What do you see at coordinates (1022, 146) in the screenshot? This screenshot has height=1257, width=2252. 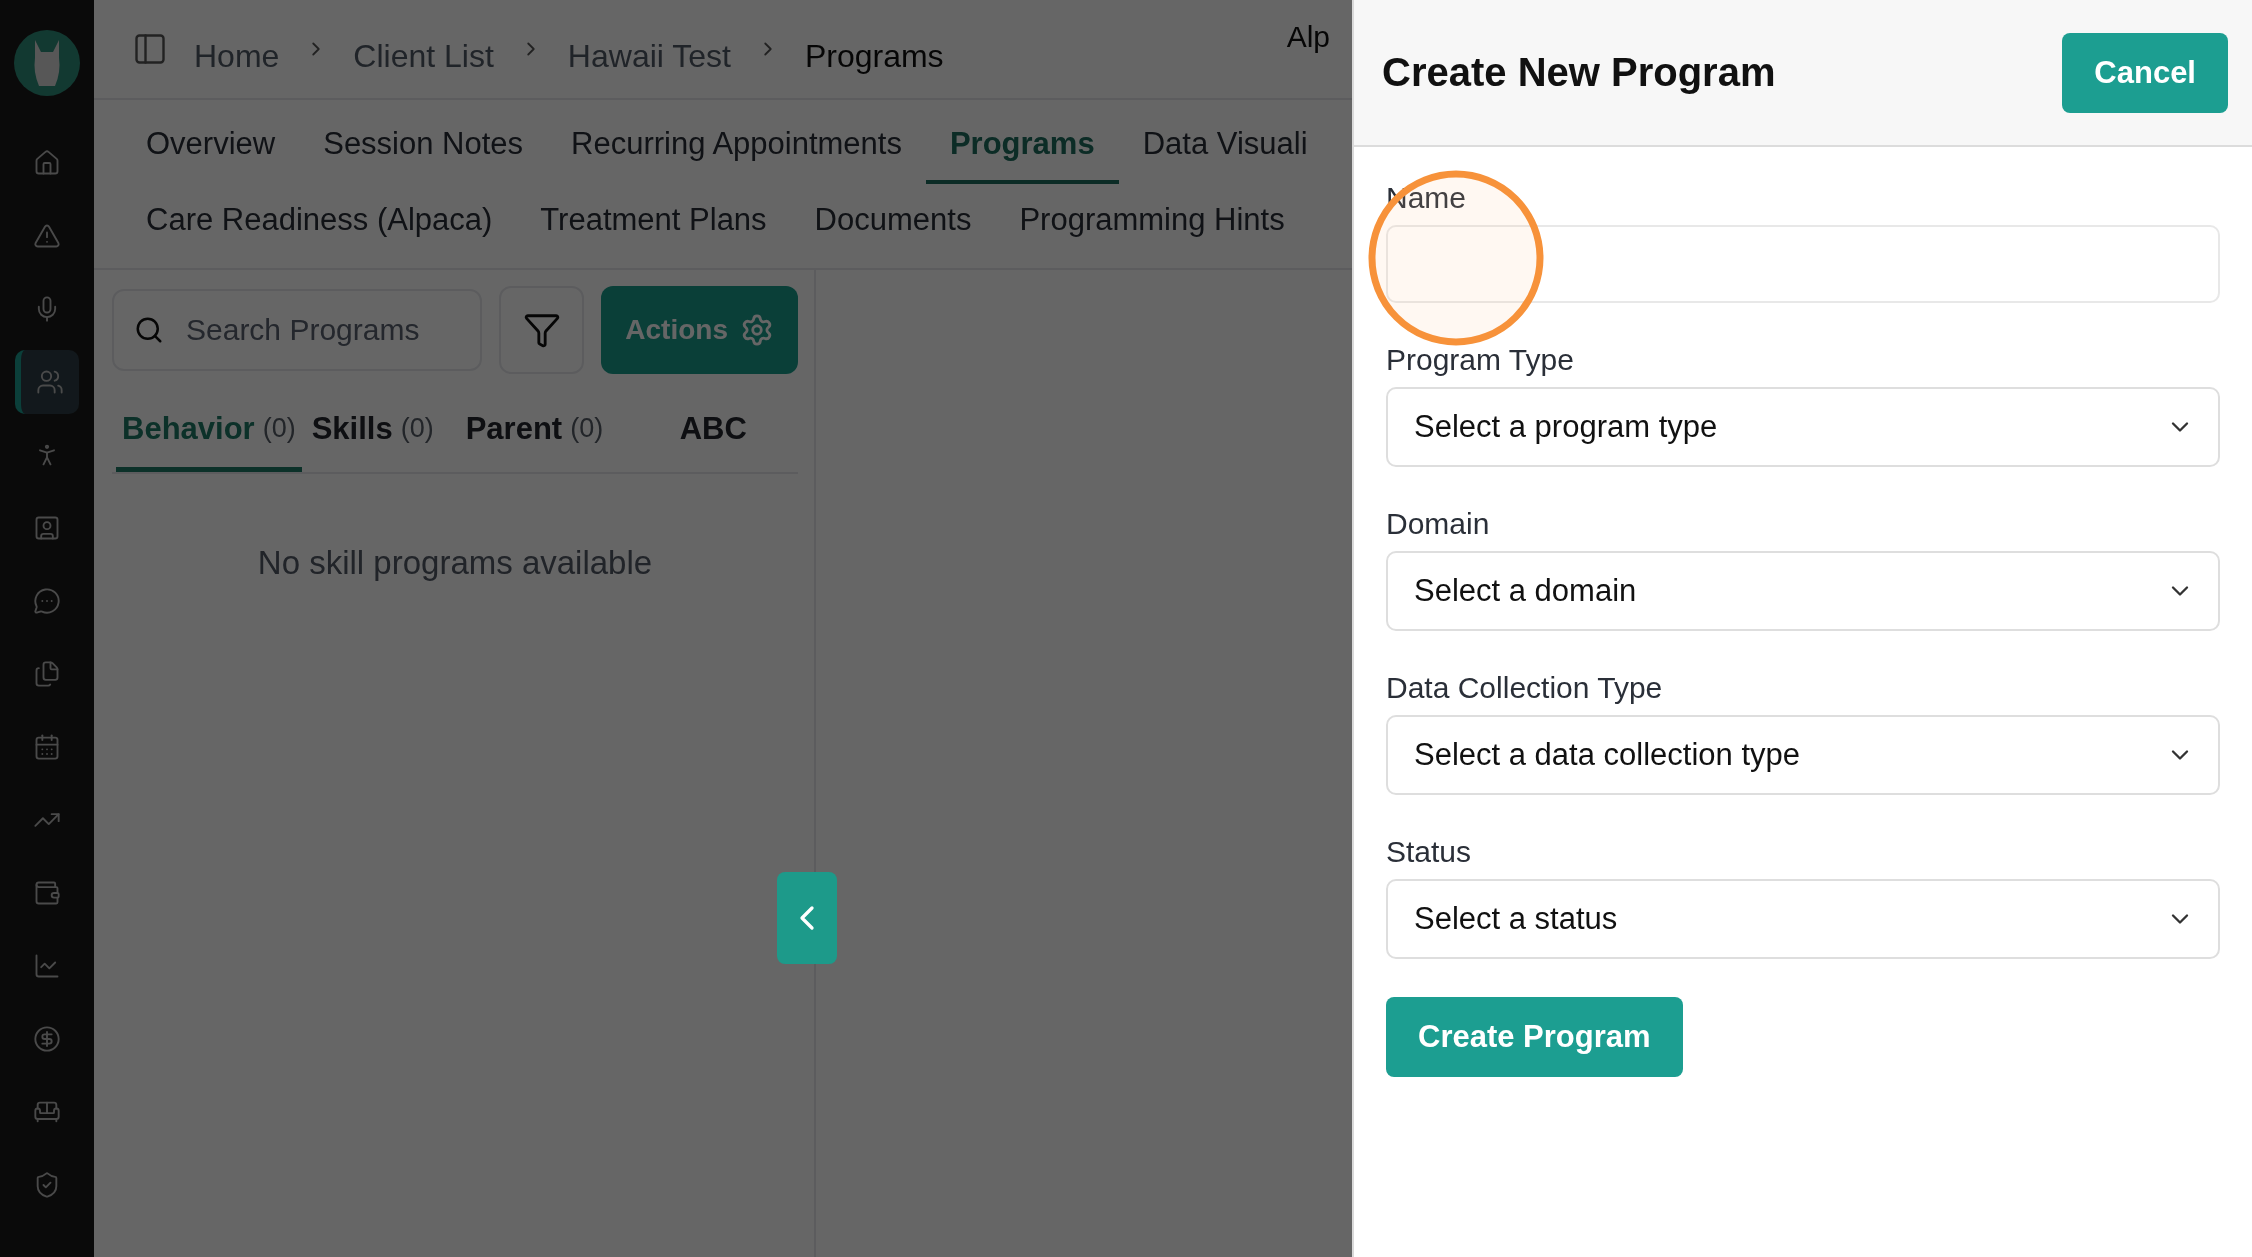 I see `tab: Programs` at bounding box center [1022, 146].